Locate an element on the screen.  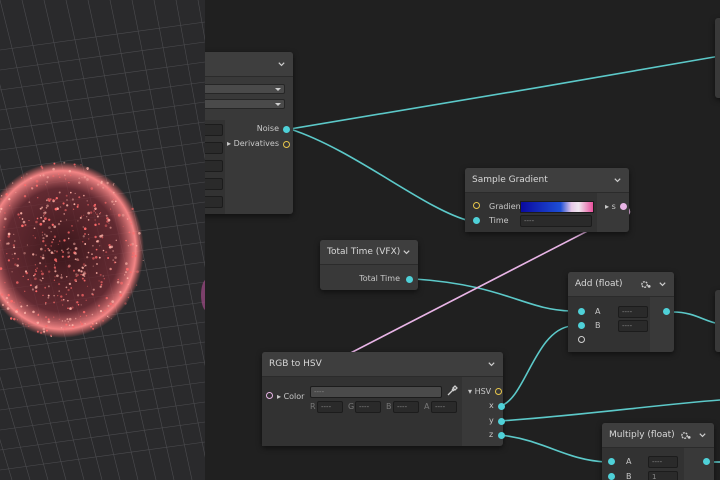
channel-b-label: B is located at coordinates (389, 406).